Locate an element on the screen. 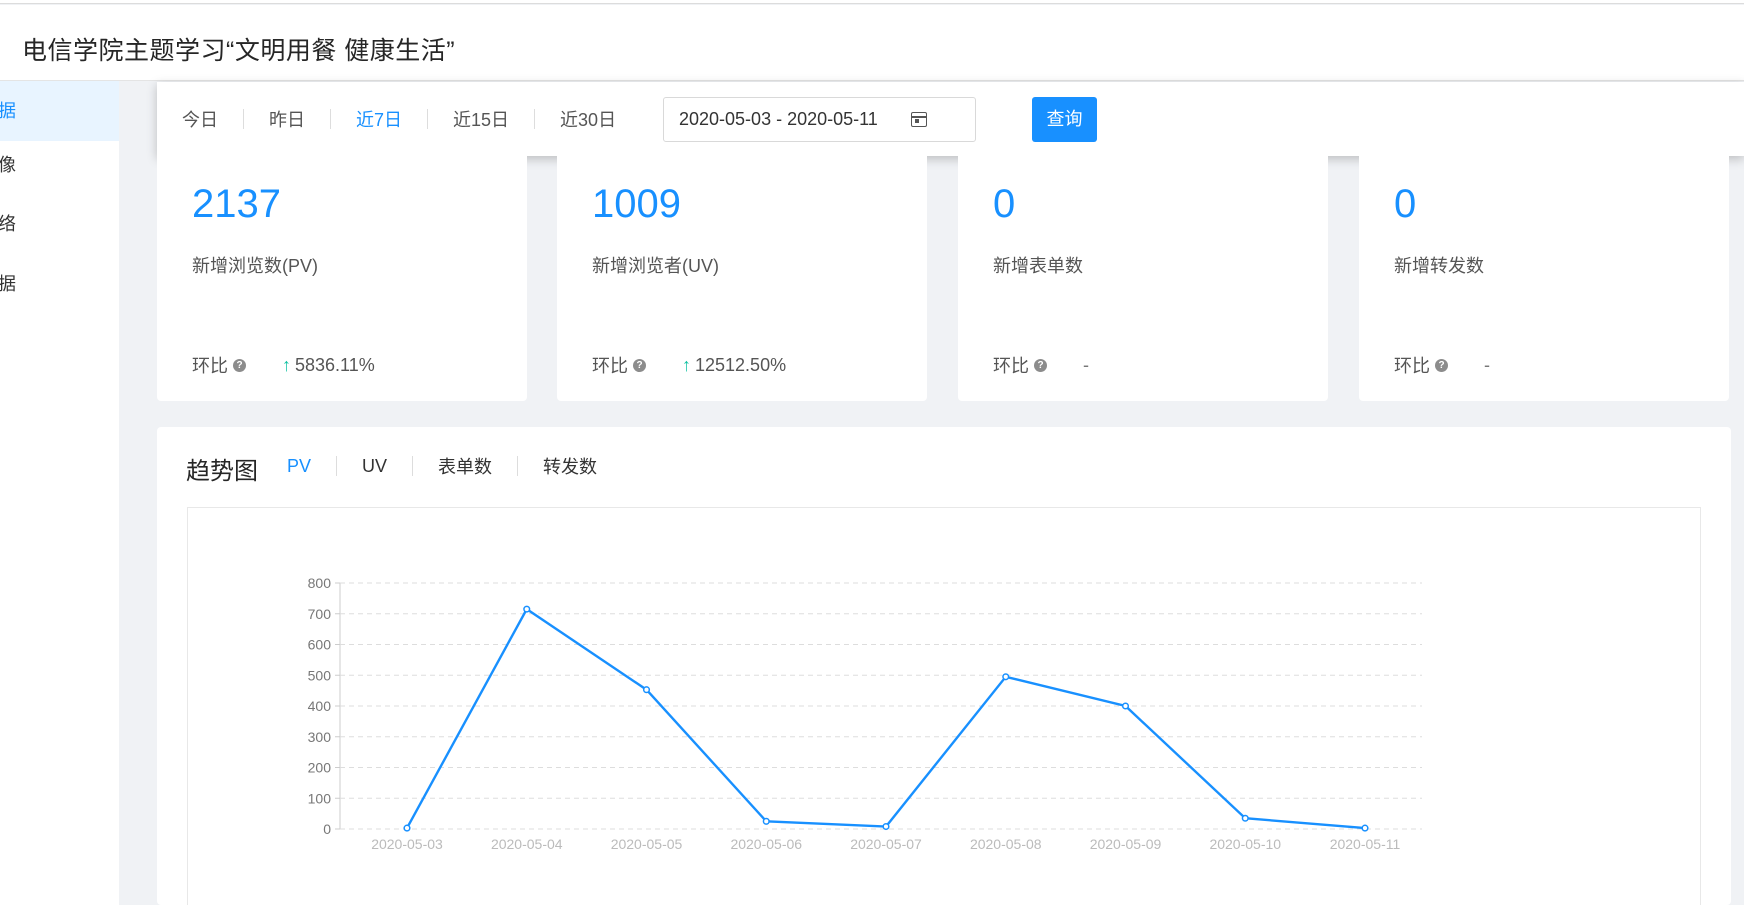 The image size is (1744, 905). x-tick-label: 2020-05-03 is located at coordinates (407, 844).